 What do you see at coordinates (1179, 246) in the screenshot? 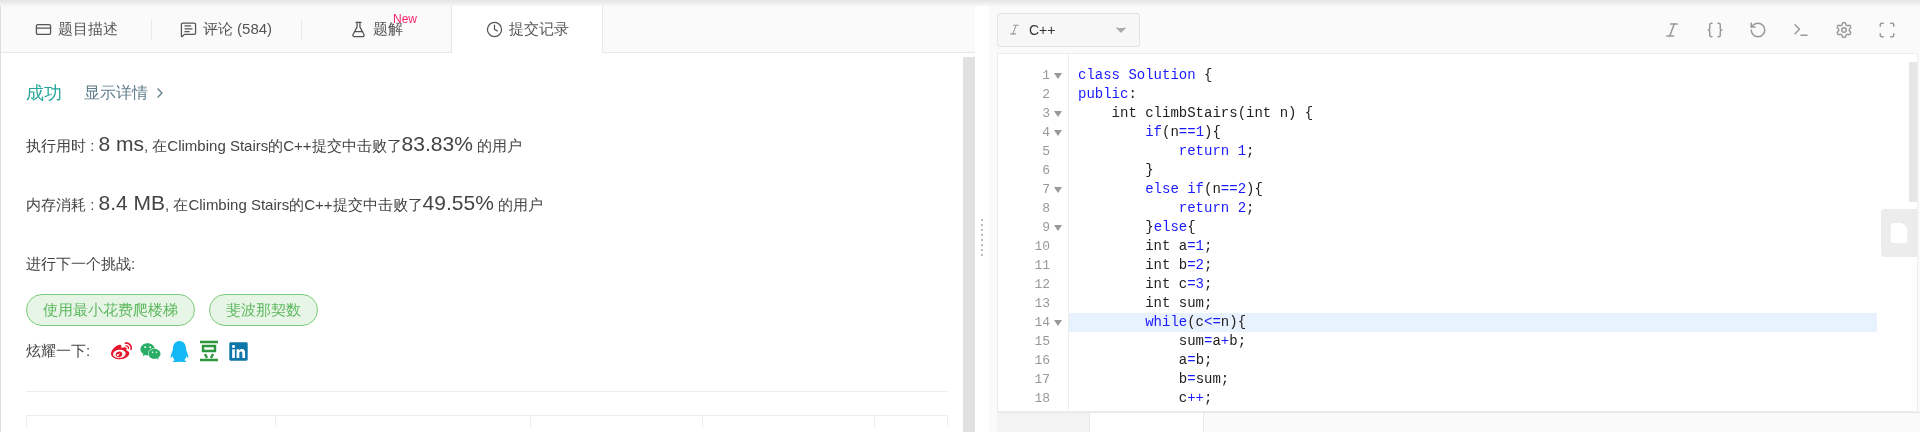
I see `code-line: int a=1;` at bounding box center [1179, 246].